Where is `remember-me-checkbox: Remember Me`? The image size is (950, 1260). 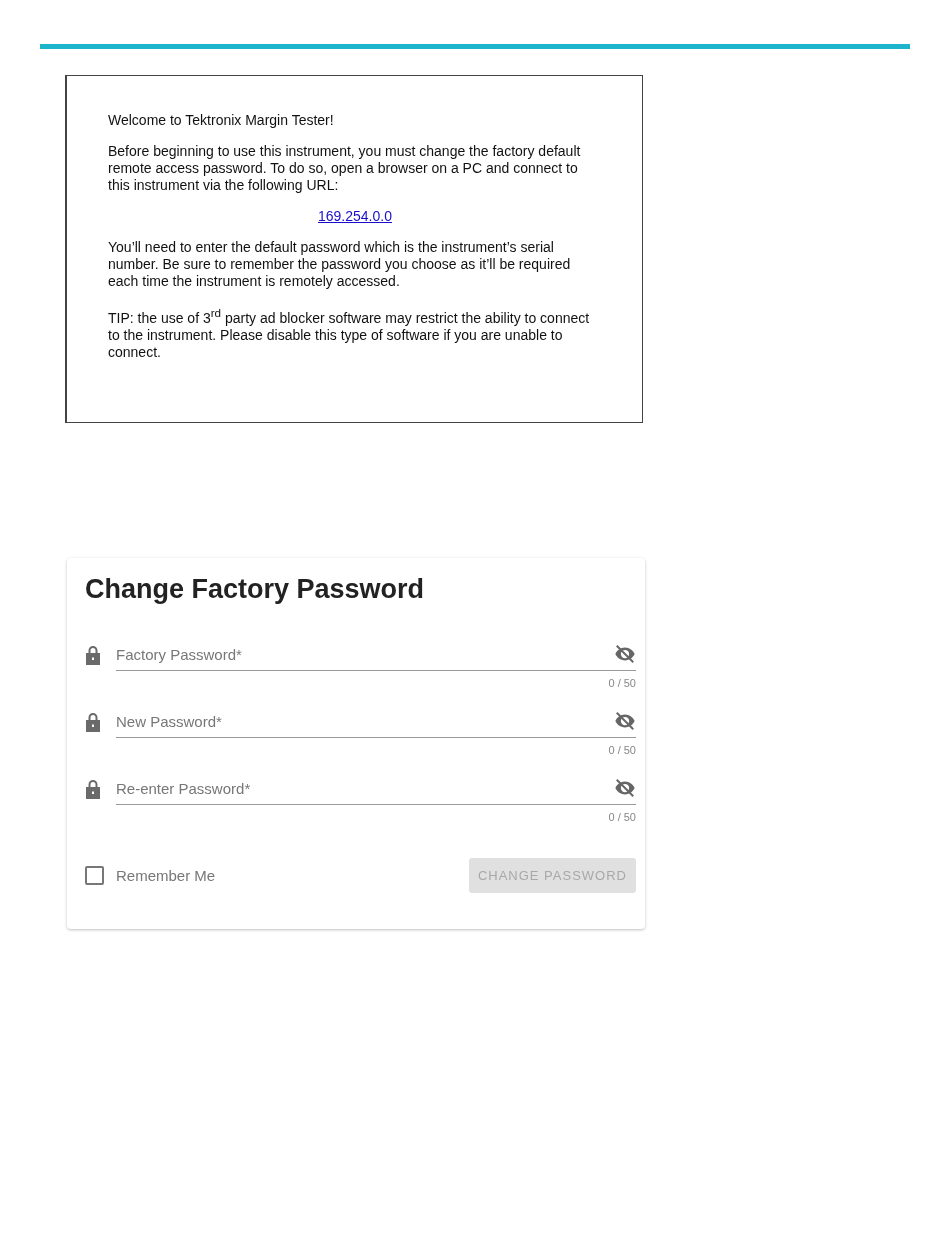
remember-me-checkbox: Remember Me is located at coordinates (150, 875).